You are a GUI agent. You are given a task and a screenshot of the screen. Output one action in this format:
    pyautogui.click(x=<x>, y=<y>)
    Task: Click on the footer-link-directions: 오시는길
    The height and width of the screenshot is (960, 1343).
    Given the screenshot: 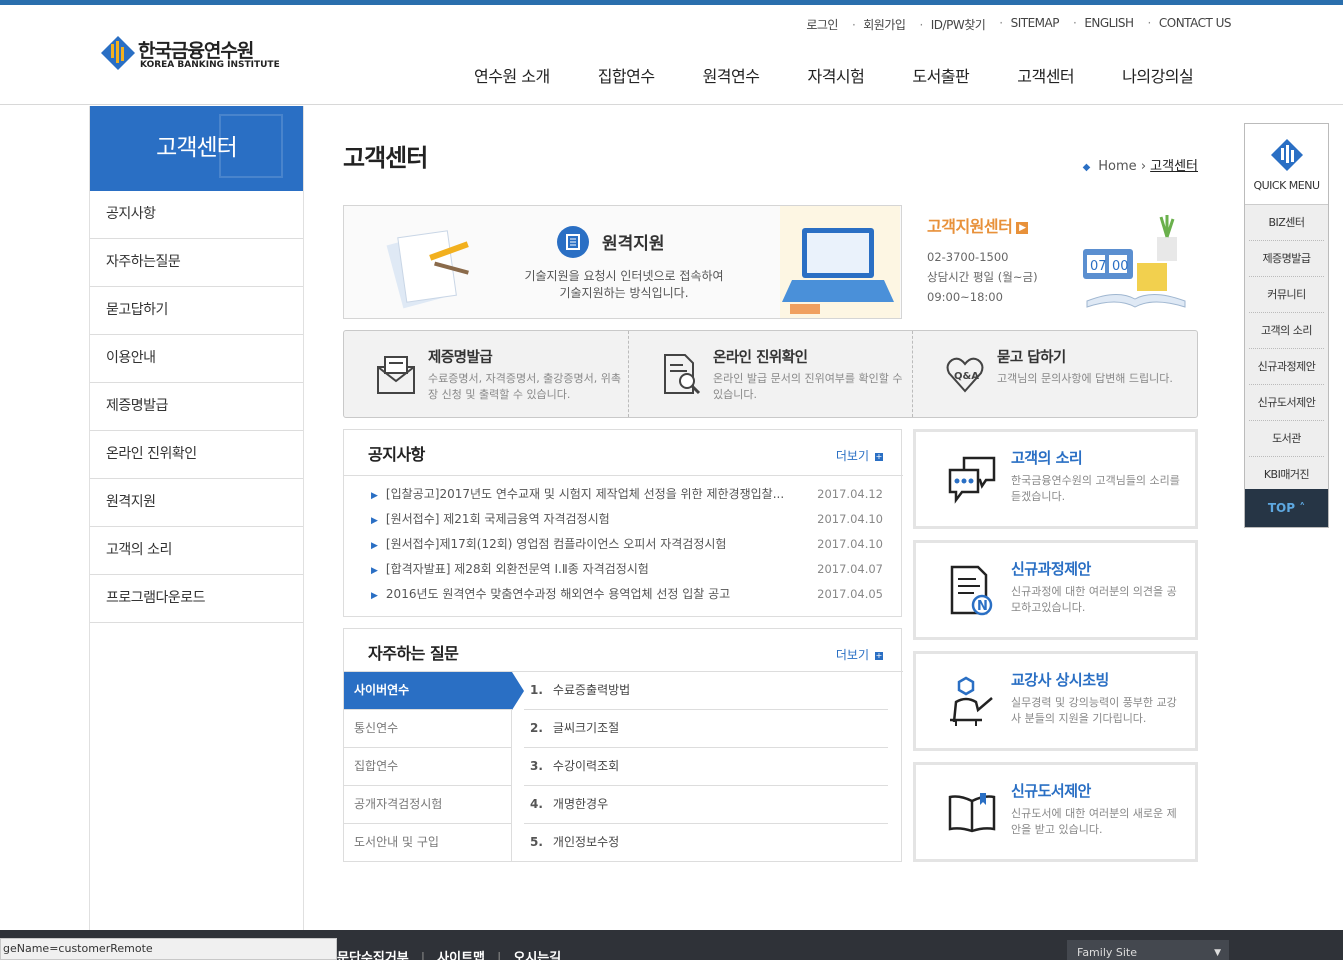 What is the action you would take?
    pyautogui.click(x=537, y=955)
    